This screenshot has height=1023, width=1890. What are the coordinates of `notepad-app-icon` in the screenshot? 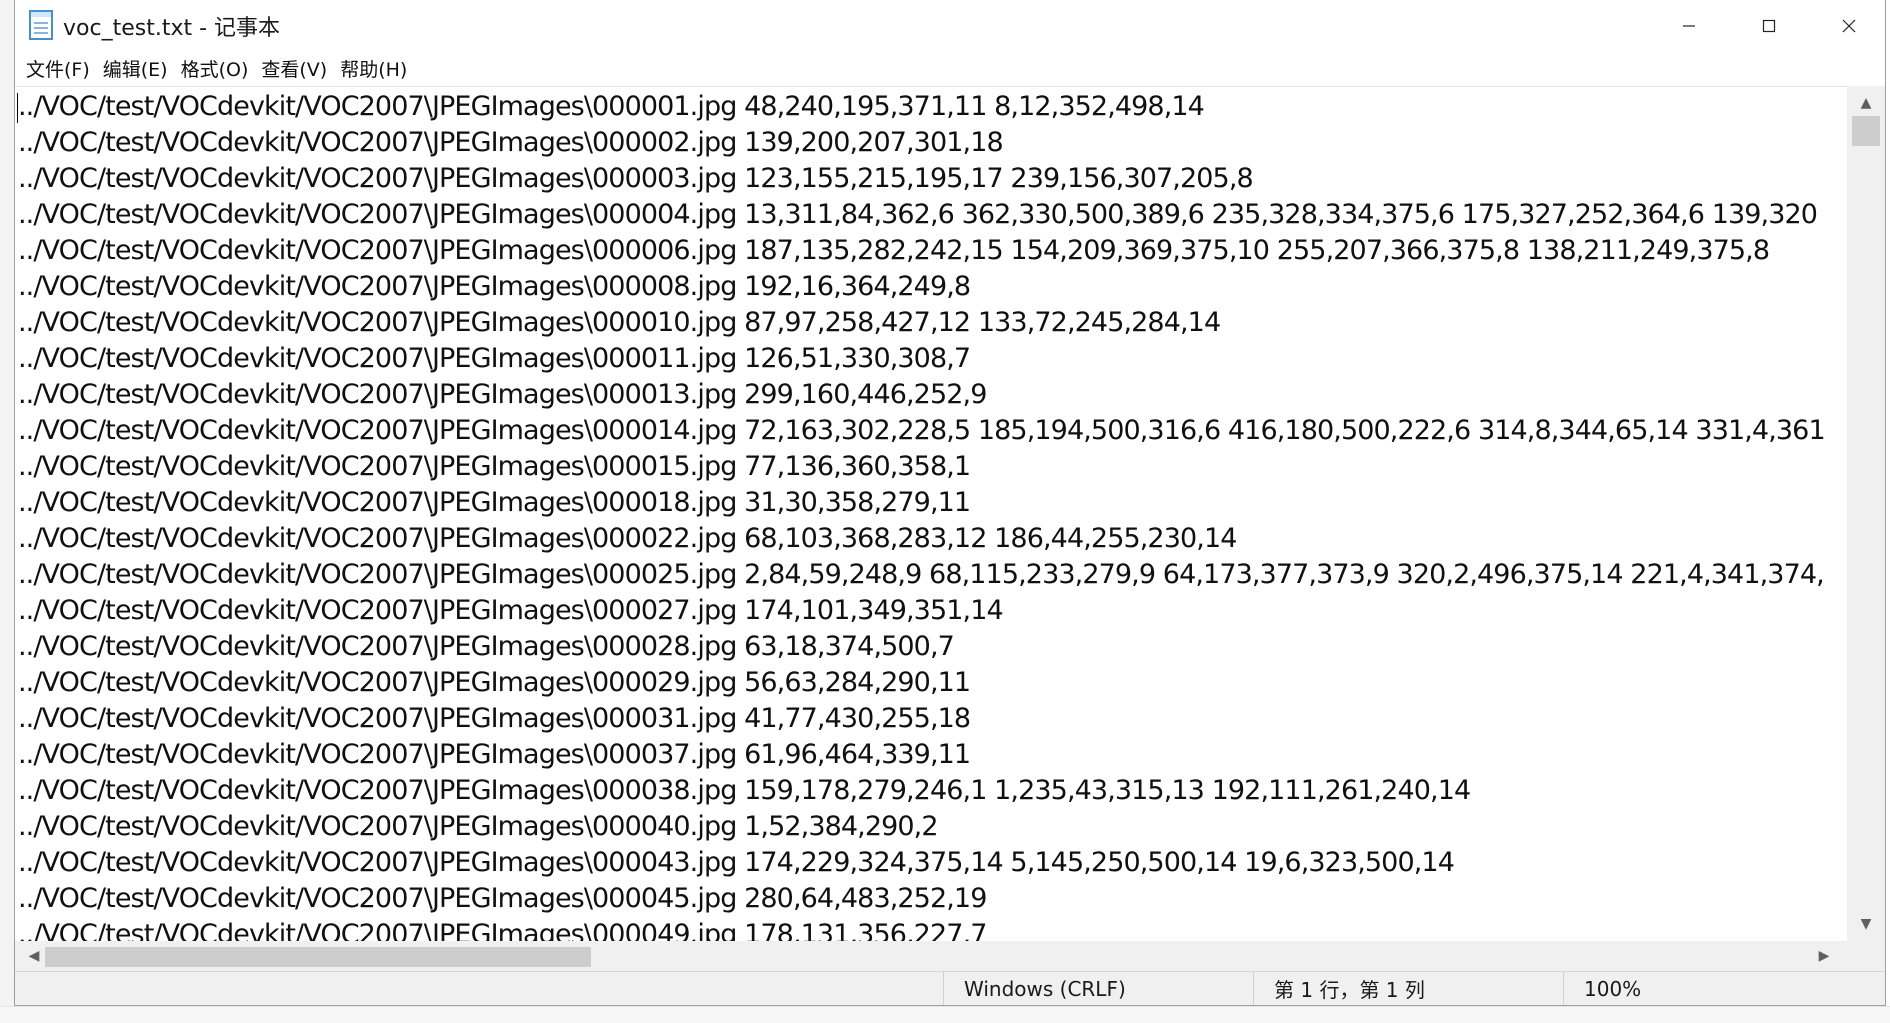 It's located at (41, 25).